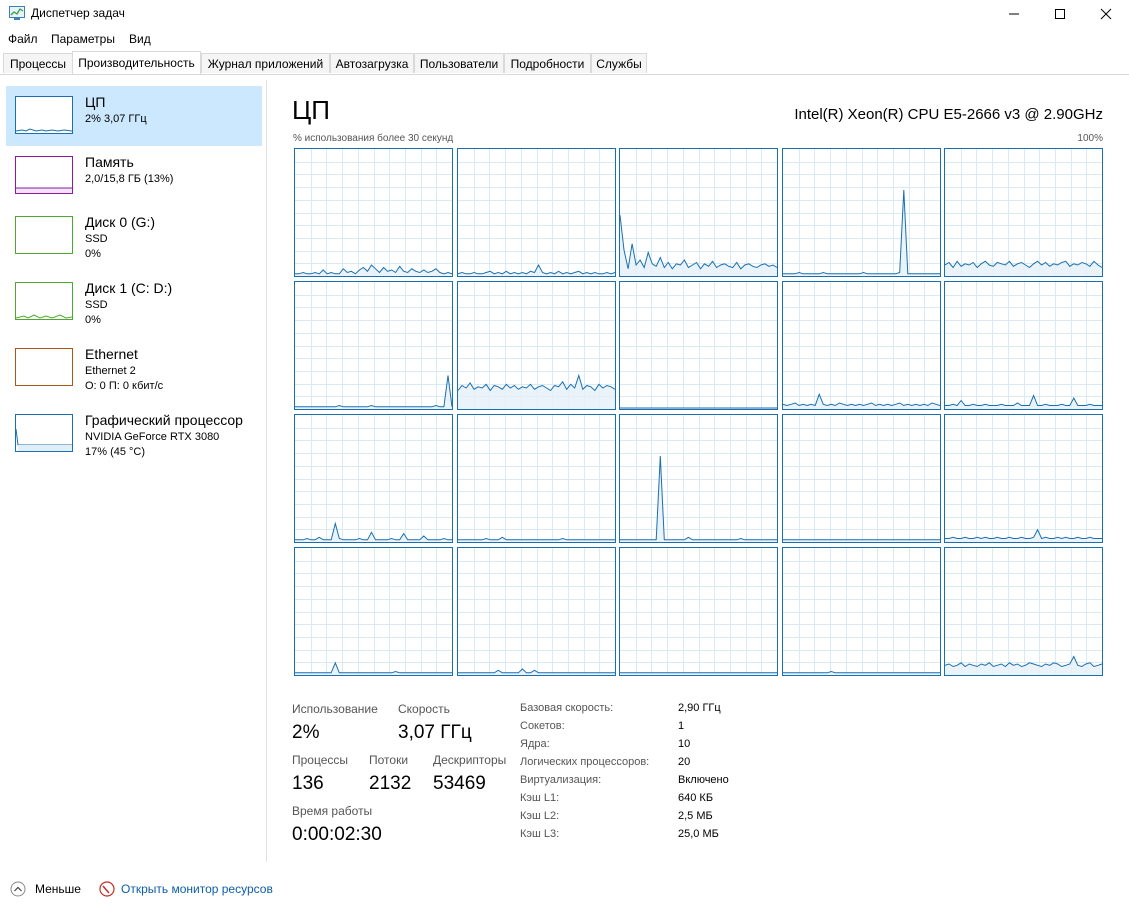 This screenshot has height=913, width=1129. What do you see at coordinates (699, 708) in the screenshot?
I see `detail-value: 2,90 ГГц` at bounding box center [699, 708].